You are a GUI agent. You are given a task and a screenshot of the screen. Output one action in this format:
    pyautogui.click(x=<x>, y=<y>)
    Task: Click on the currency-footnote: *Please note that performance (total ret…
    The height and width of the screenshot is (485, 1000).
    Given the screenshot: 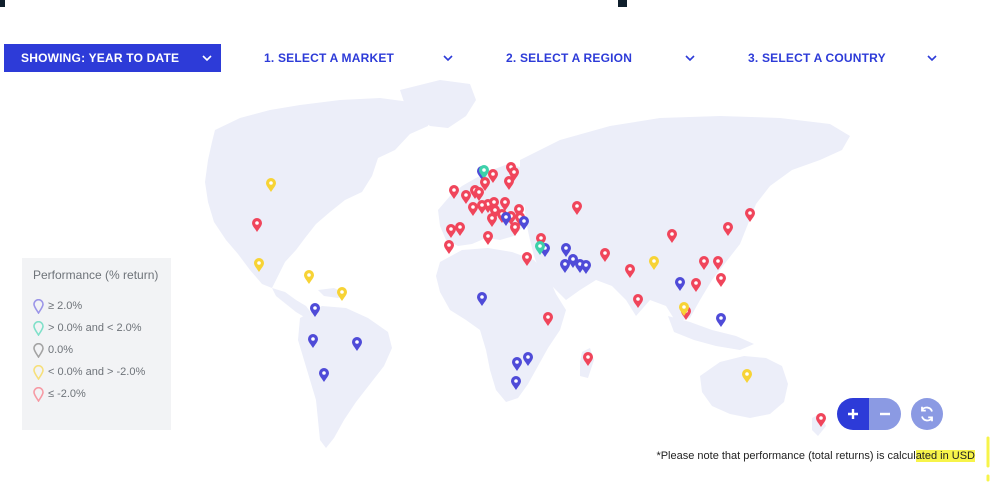 What is the action you would take?
    pyautogui.click(x=815, y=456)
    